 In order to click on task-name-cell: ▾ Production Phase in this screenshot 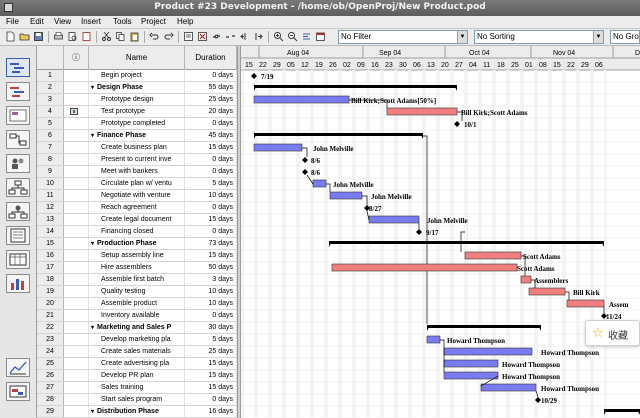, I will do `click(137, 243)`.